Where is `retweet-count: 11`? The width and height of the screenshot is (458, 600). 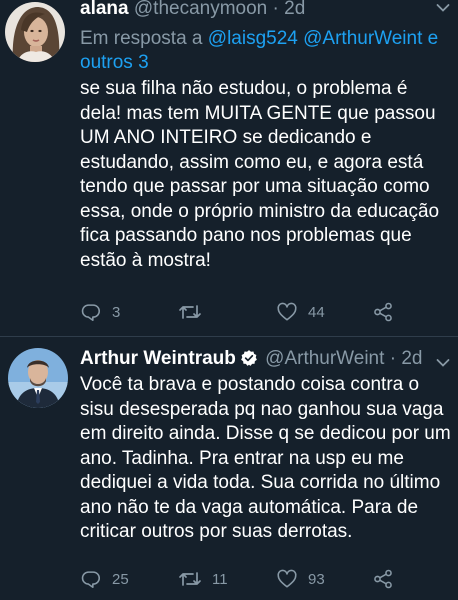
retweet-count: 11 is located at coordinates (220, 579).